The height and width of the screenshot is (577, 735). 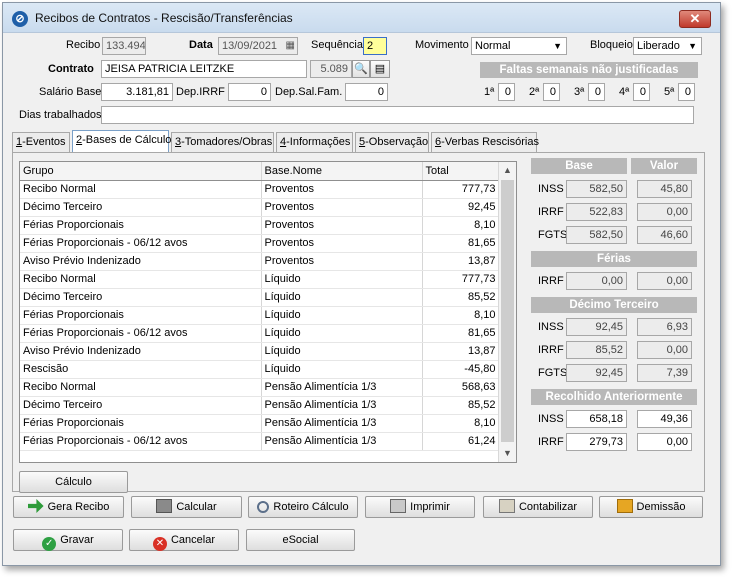 What do you see at coordinates (260, 279) in the screenshot?
I see `table-row: Recibo Normal Líquido 777,73` at bounding box center [260, 279].